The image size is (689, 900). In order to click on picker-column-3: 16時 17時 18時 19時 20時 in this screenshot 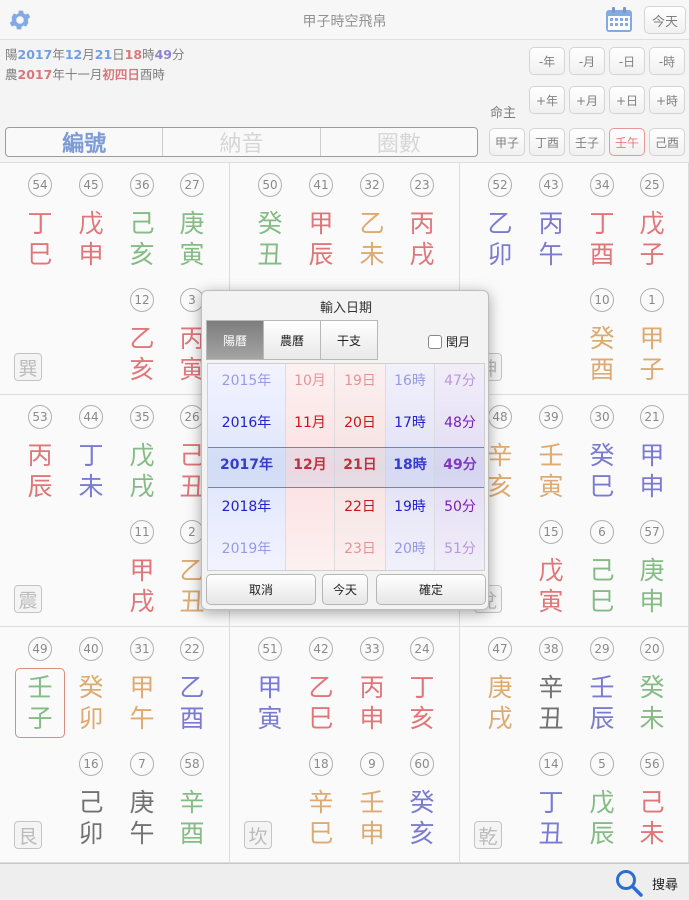, I will do `click(410, 467)`.